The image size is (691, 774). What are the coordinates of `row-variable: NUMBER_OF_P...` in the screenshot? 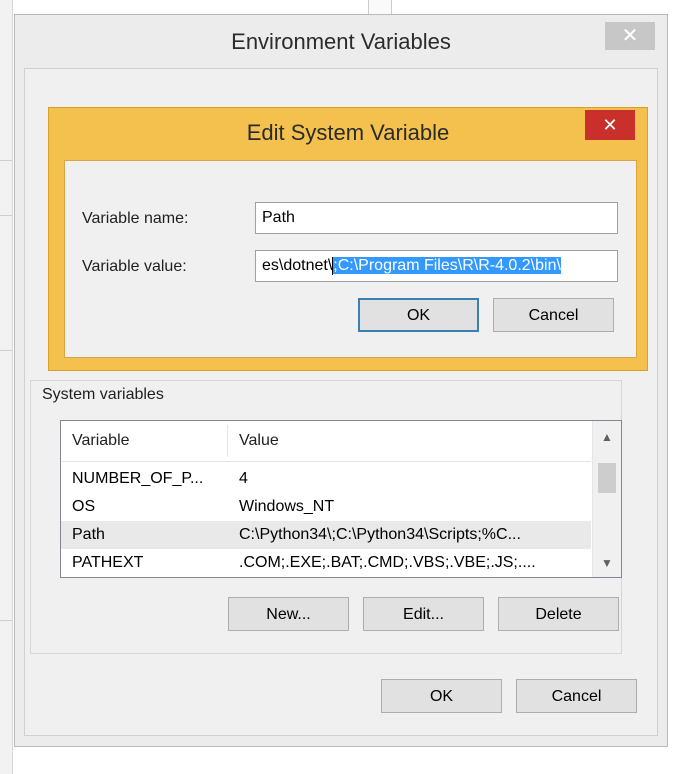 It's located at (138, 478).